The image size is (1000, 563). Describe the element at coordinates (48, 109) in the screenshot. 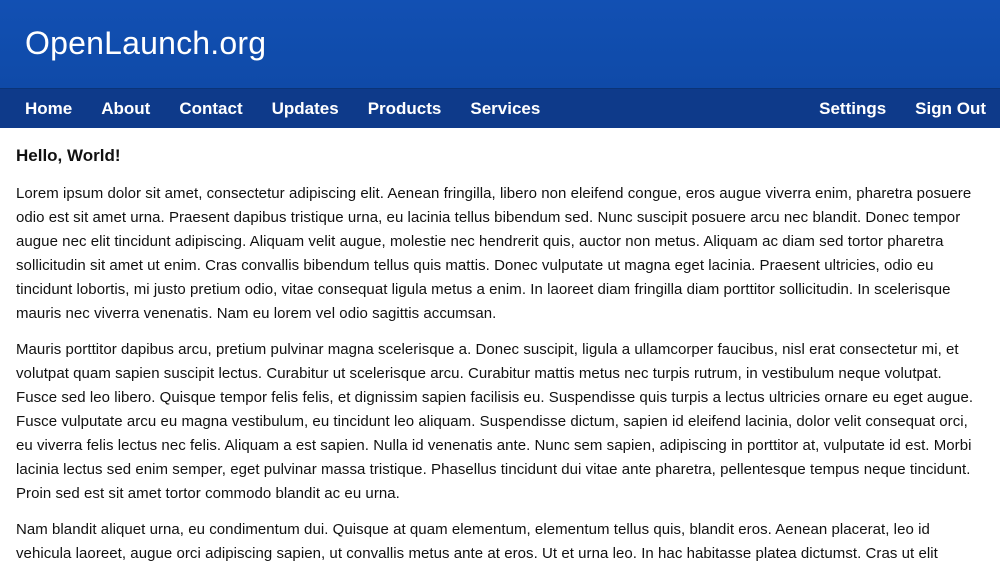

I see `nav-item-home: Home` at that location.